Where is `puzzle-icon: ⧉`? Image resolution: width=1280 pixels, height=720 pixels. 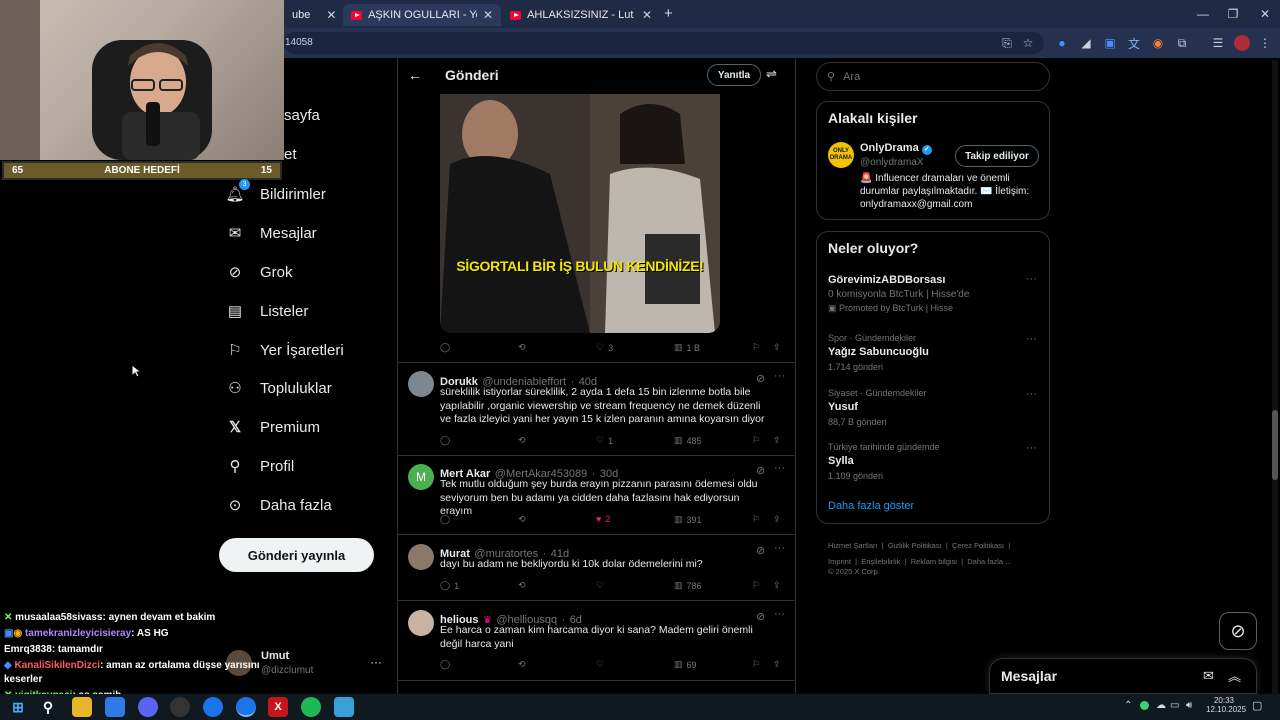 puzzle-icon: ⧉ is located at coordinates (1182, 43).